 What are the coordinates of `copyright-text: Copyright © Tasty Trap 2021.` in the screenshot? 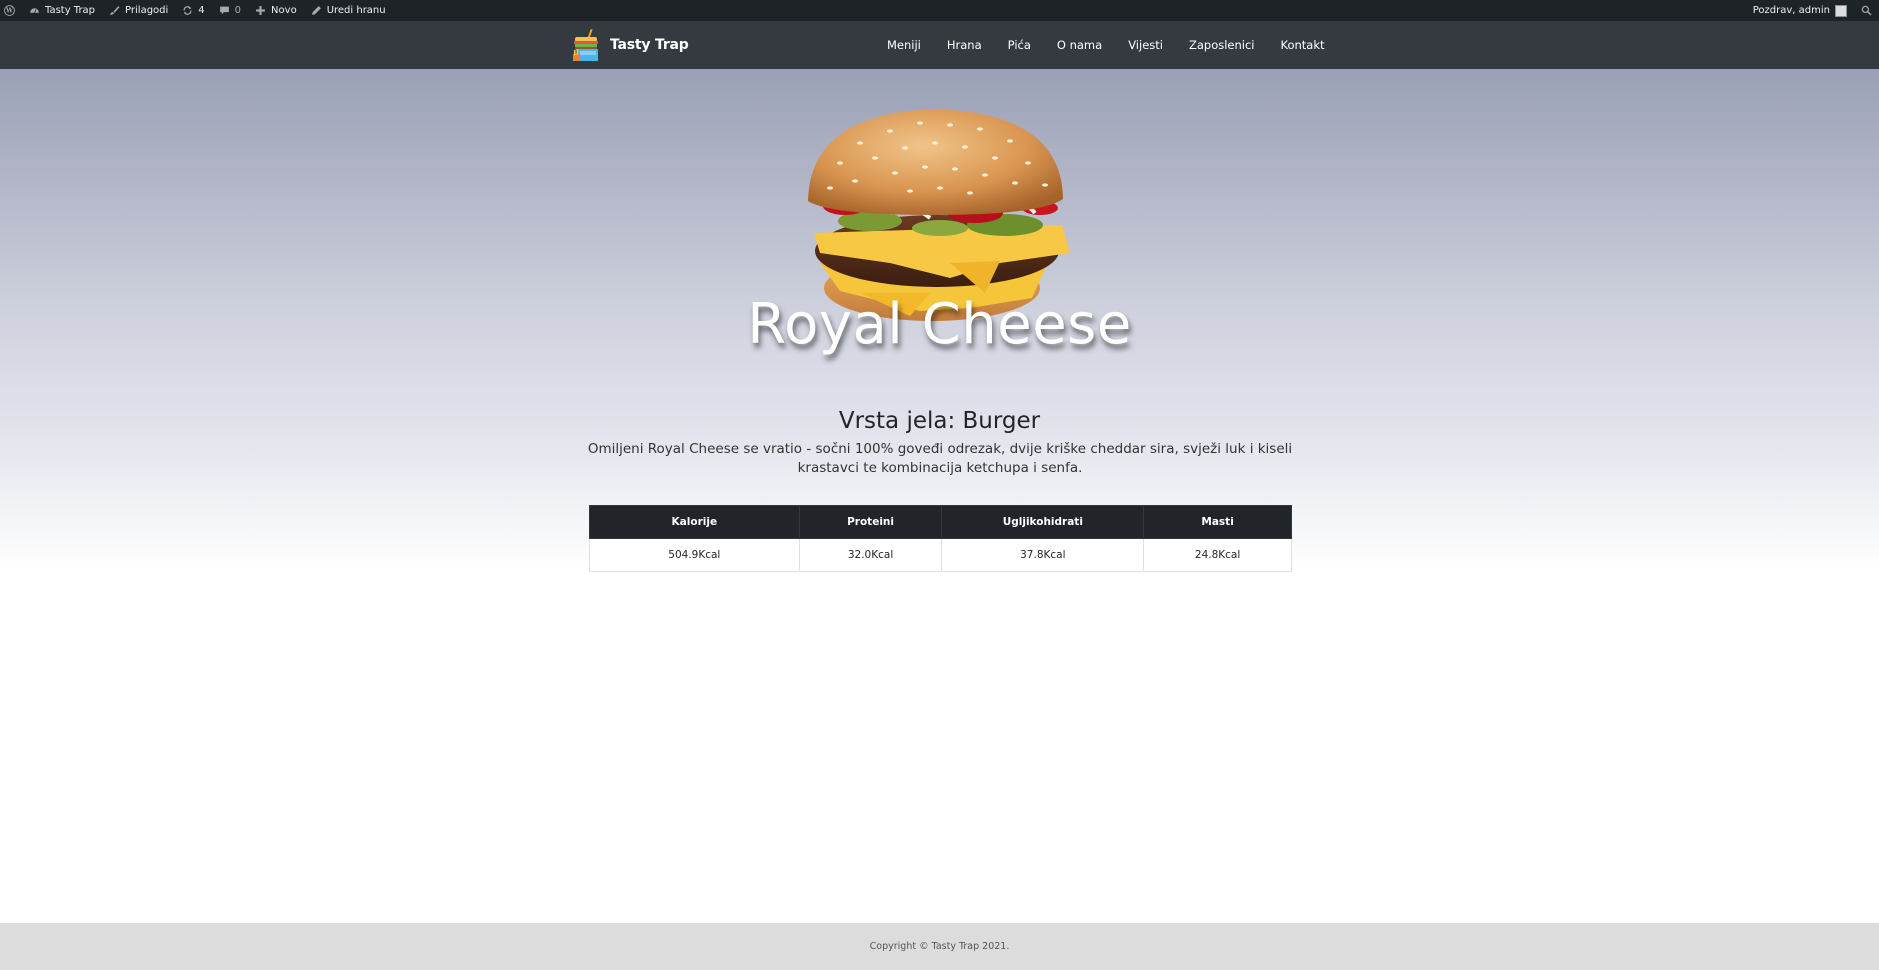 It's located at (939, 946).